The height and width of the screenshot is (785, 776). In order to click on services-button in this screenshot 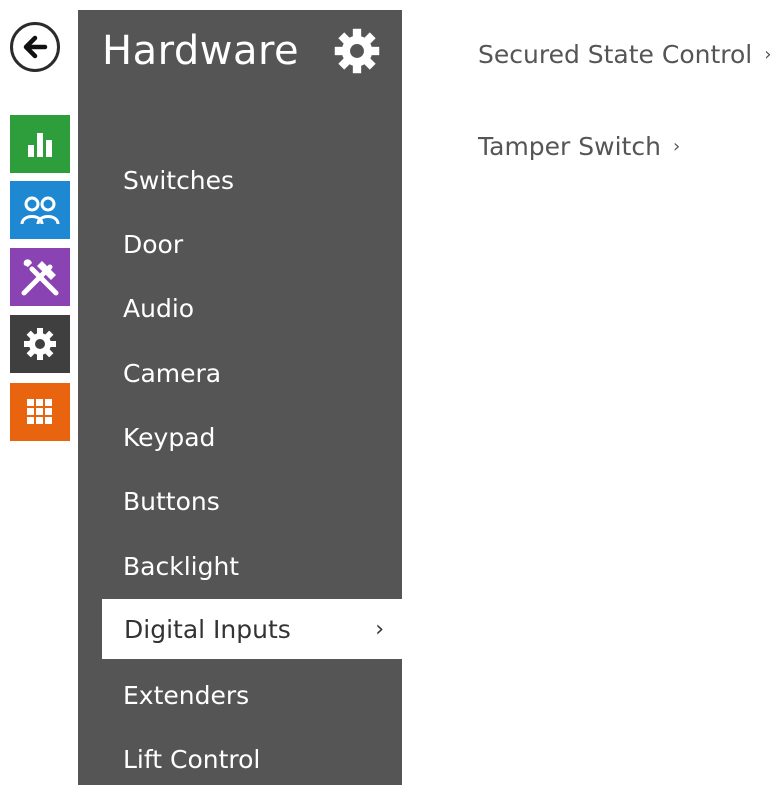, I will do `click(40, 277)`.